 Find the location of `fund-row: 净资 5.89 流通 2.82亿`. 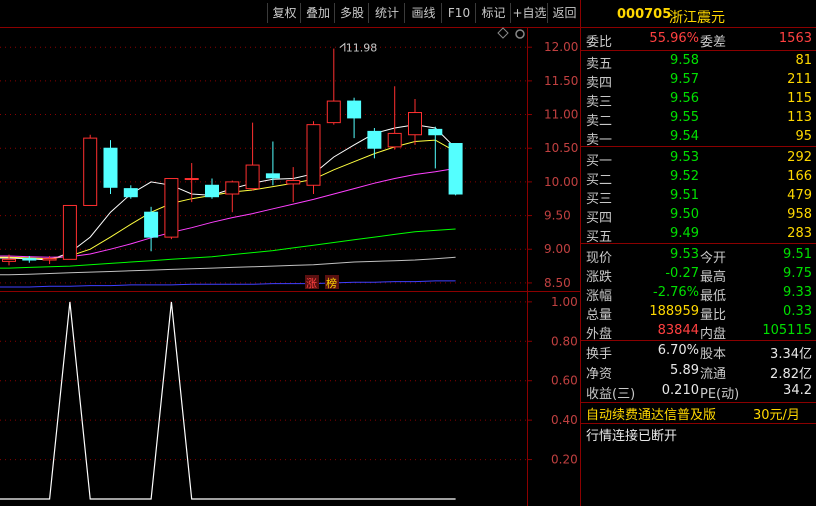

fund-row: 净资 5.89 流通 2.82亿 is located at coordinates (698, 371).